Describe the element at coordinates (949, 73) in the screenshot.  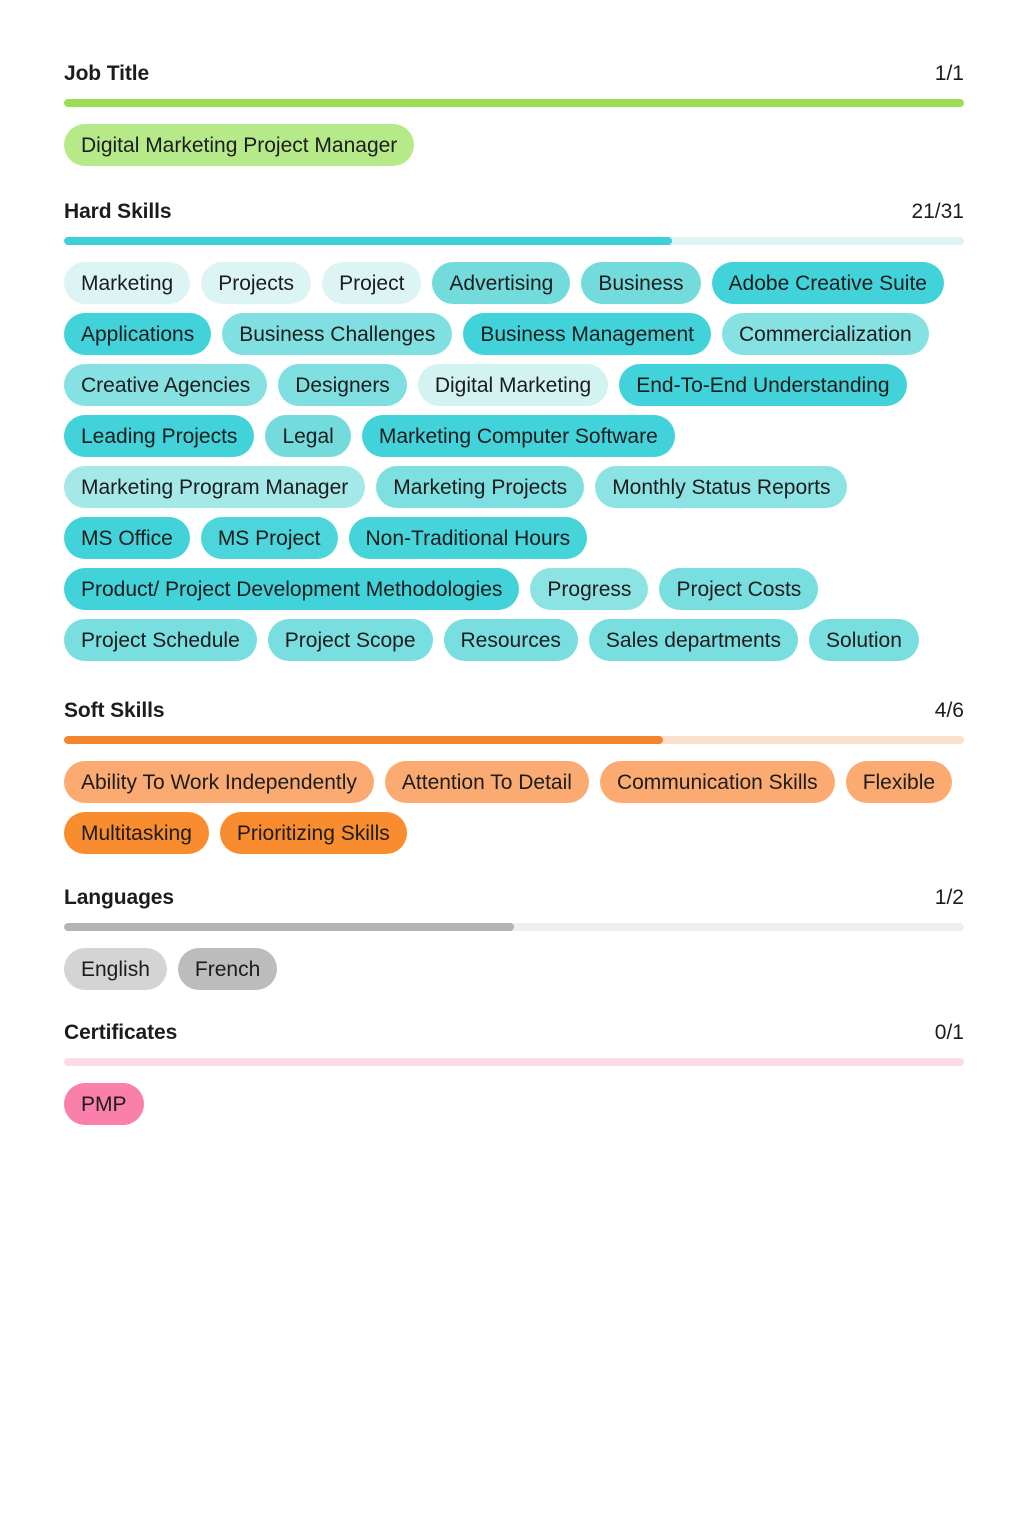
I see `section-count-job_title: 1/1` at that location.